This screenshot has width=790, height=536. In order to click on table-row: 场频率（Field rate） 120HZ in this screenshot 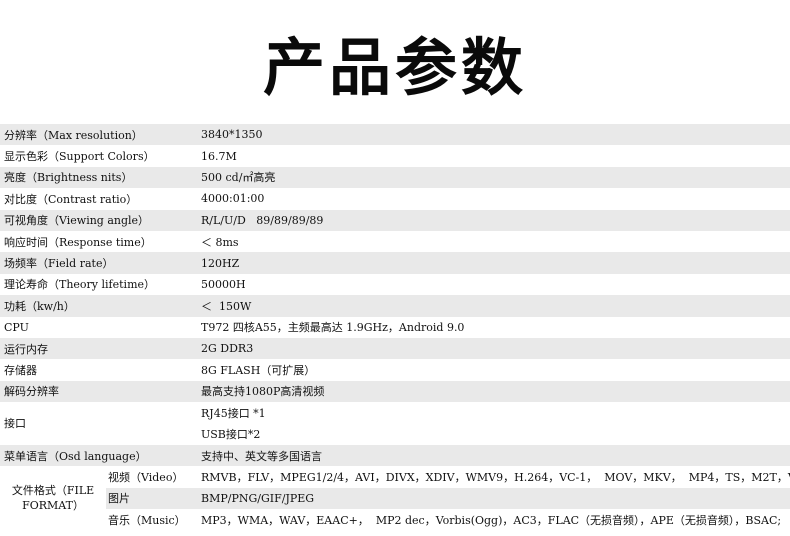, I will do `click(395, 263)`.